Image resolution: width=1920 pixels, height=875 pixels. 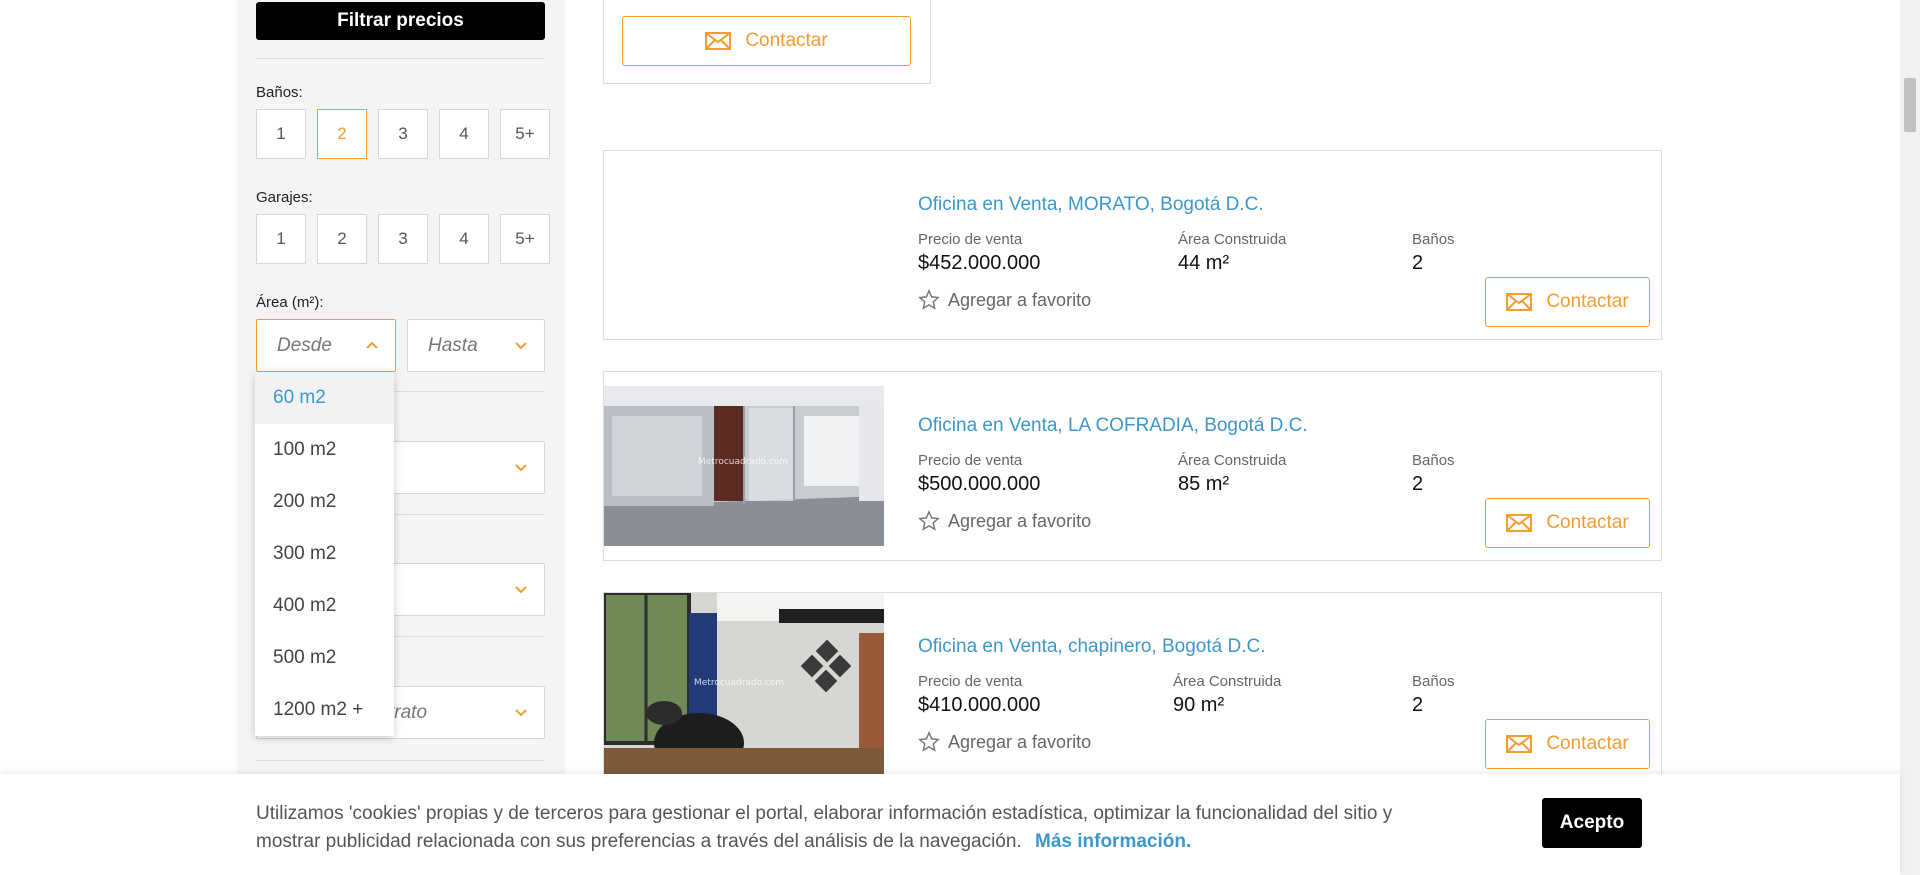 What do you see at coordinates (1910, 105) in the screenshot?
I see `scrollbar-thumb` at bounding box center [1910, 105].